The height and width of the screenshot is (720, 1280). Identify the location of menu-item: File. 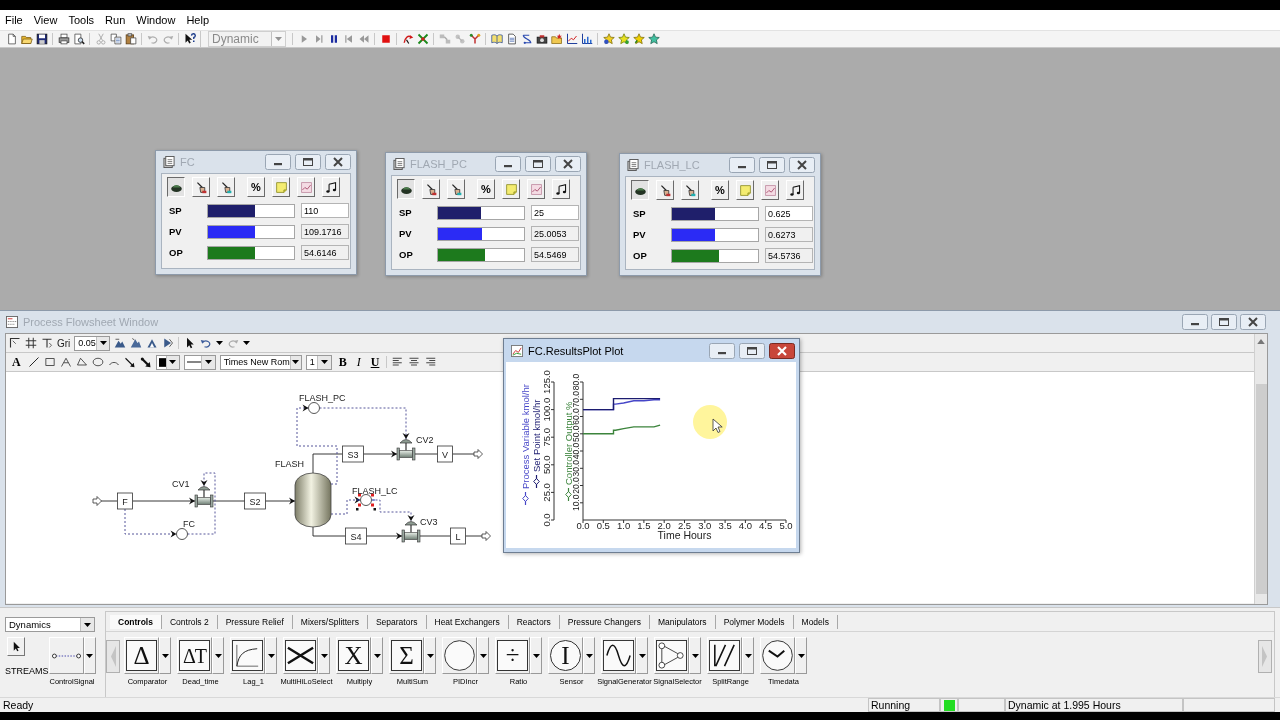
(14, 20).